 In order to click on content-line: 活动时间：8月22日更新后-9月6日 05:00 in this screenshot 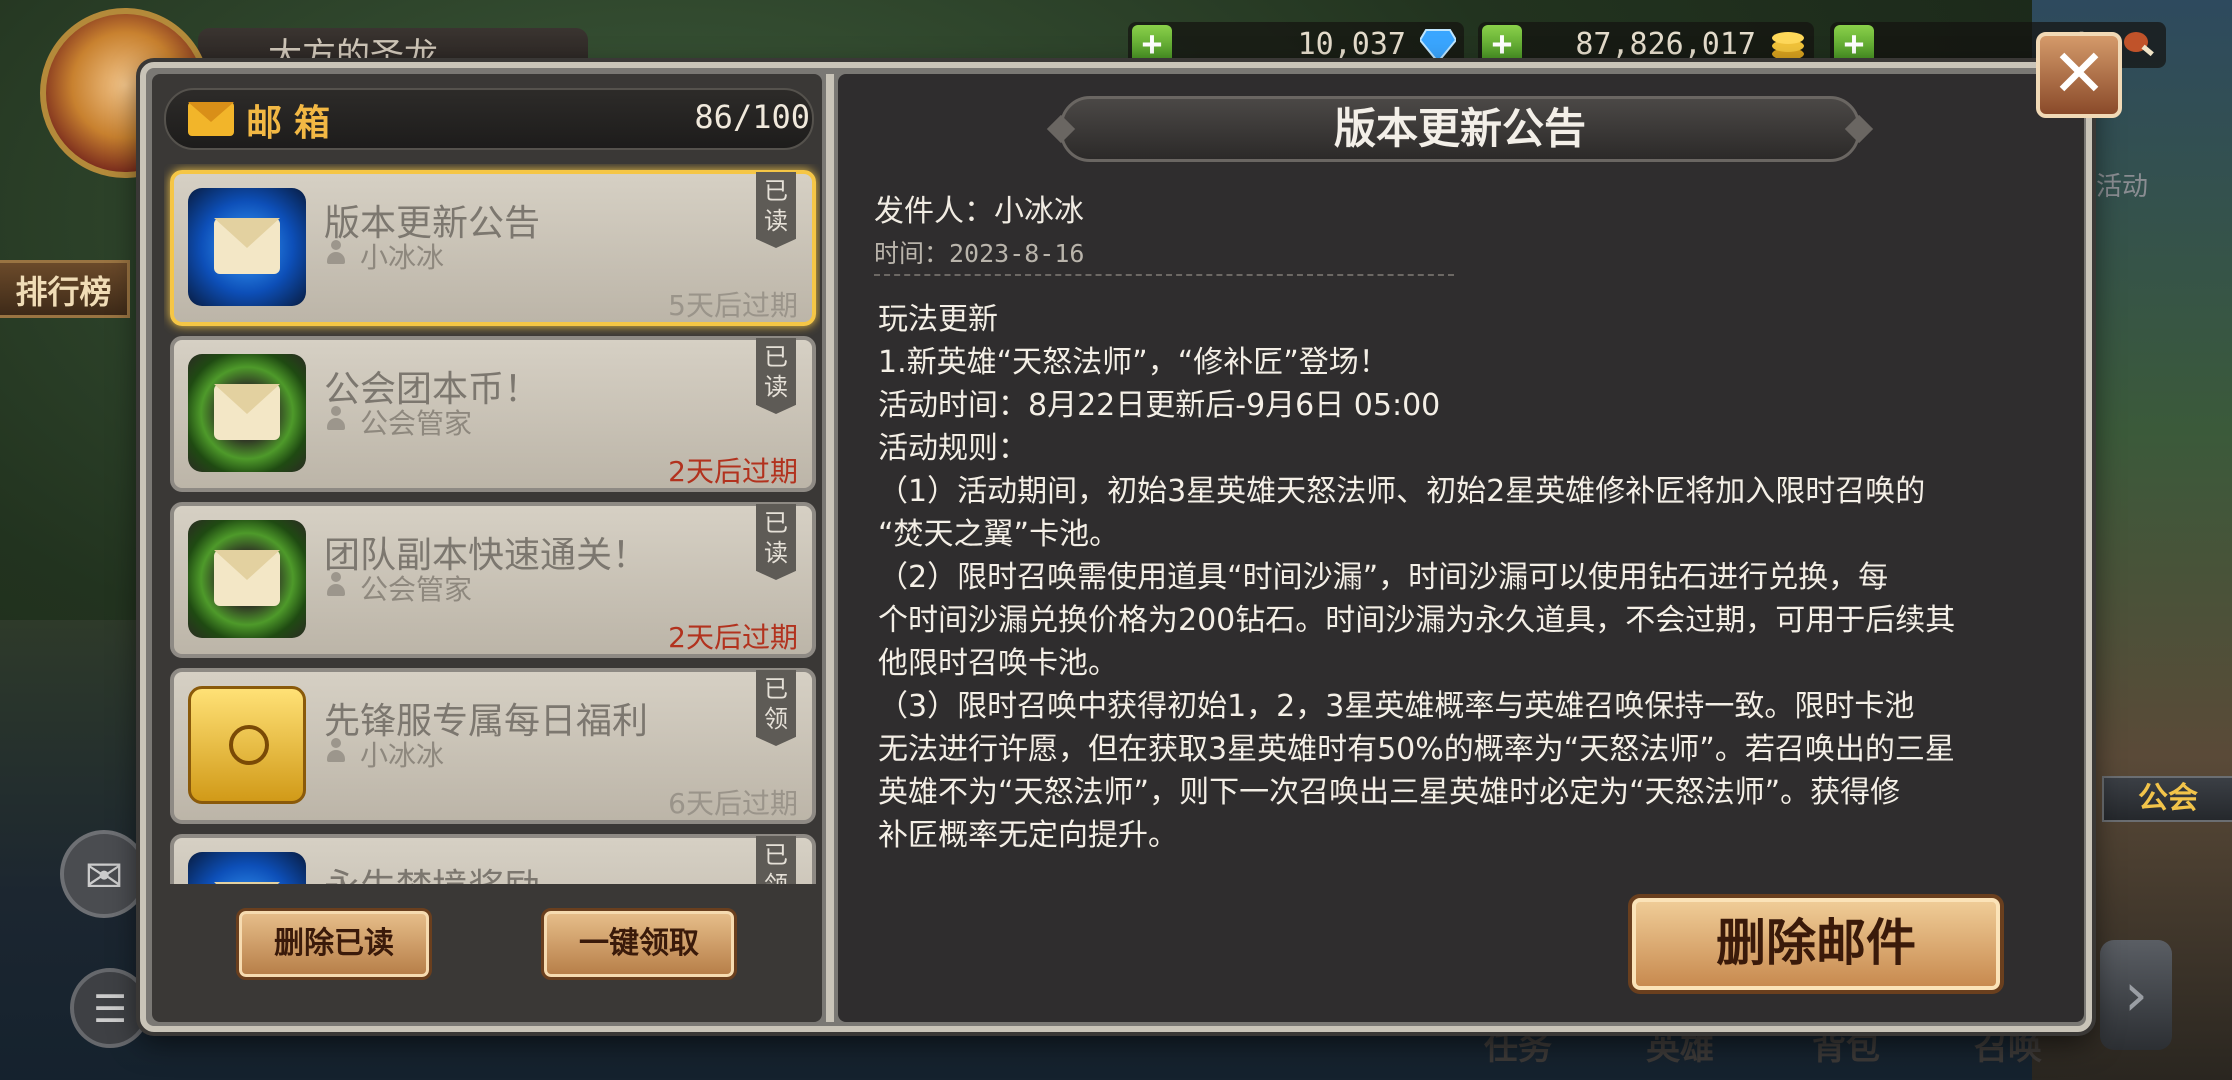, I will do `click(1159, 405)`.